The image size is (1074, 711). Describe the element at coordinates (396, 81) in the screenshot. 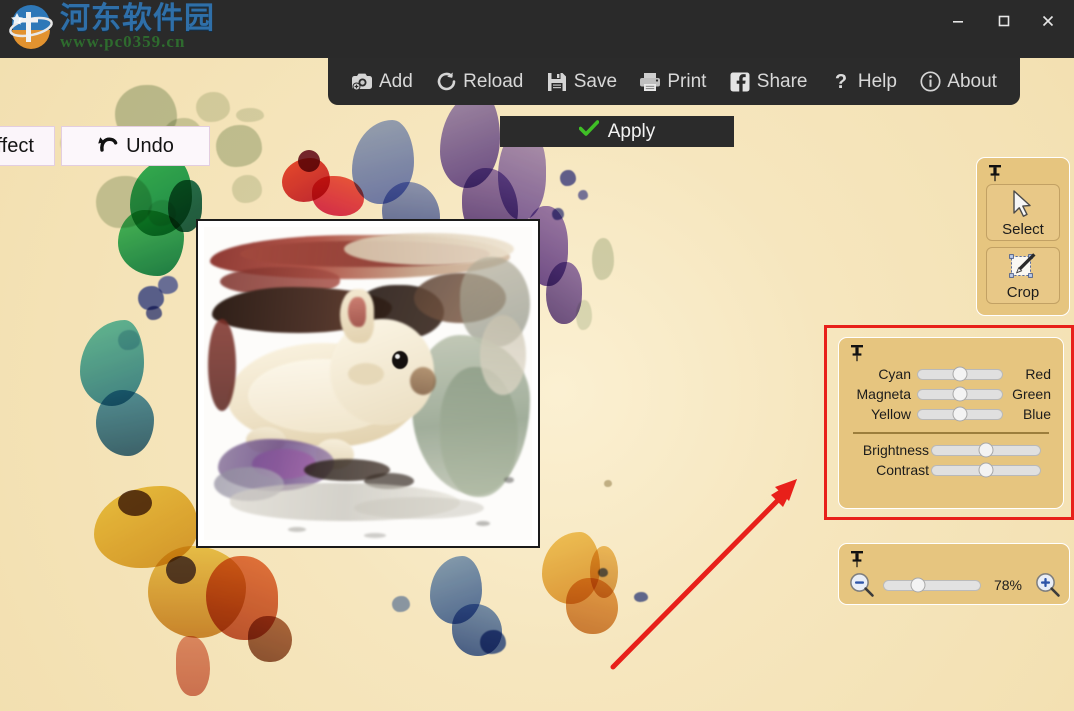

I see `toolbar-label-add: Add` at that location.